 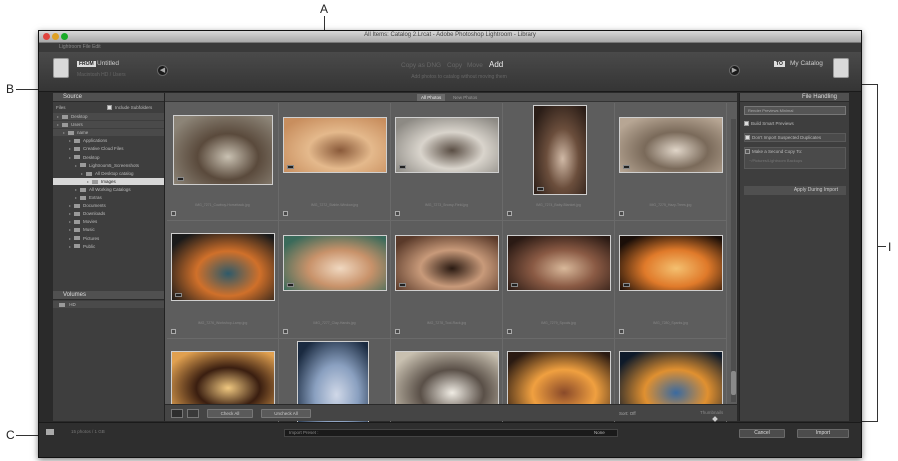 What do you see at coordinates (627, 413) in the screenshot?
I see `sort-control: Sort: Off` at bounding box center [627, 413].